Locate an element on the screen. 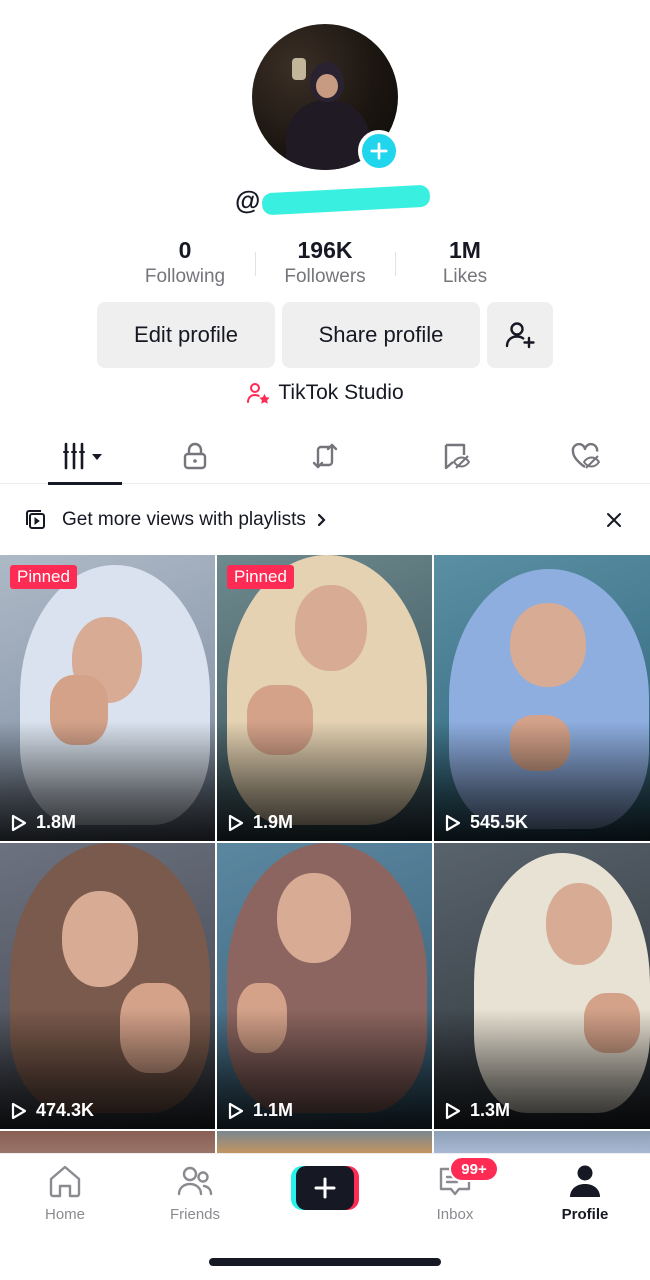 The image size is (650, 1280). repost-icon is located at coordinates (325, 456).